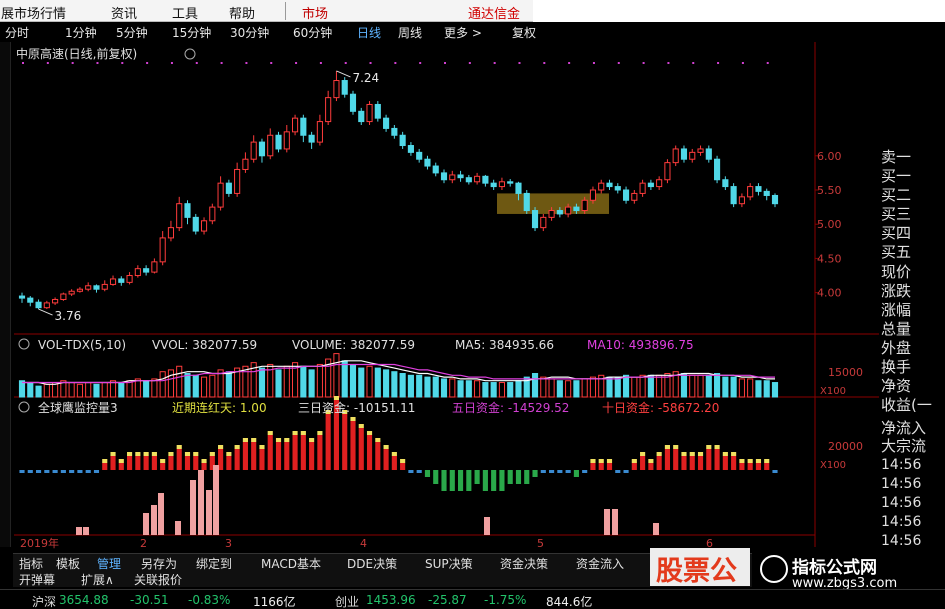  Describe the element at coordinates (315, 12) in the screenshot. I see `menu-item-market: 市场` at that location.